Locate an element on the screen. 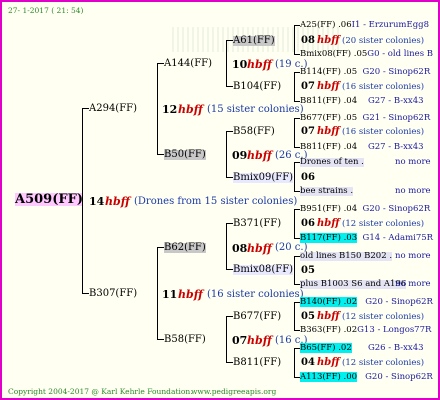 The height and width of the screenshot is (400, 440). gen2-queen: B62(FF) is located at coordinates (185, 248).